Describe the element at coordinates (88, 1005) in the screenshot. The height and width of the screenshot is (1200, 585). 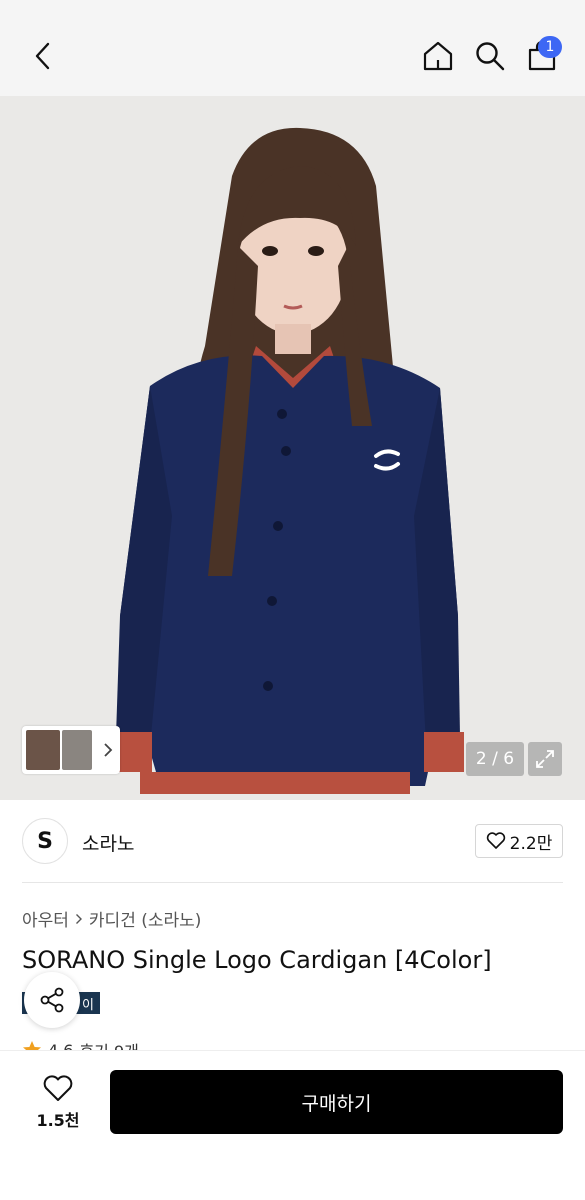
I see `product-tag-label: 이` at that location.